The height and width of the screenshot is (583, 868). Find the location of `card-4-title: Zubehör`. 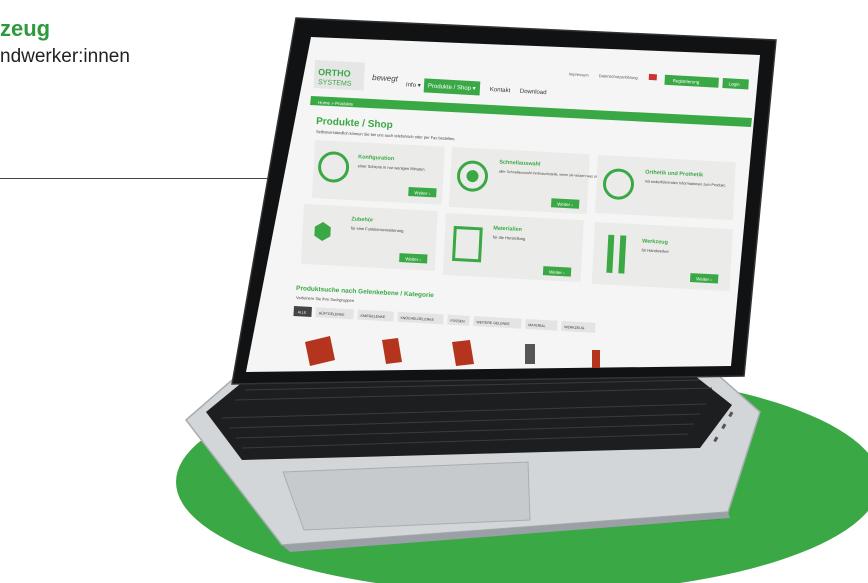

card-4-title: Zubehör is located at coordinates (362, 219).